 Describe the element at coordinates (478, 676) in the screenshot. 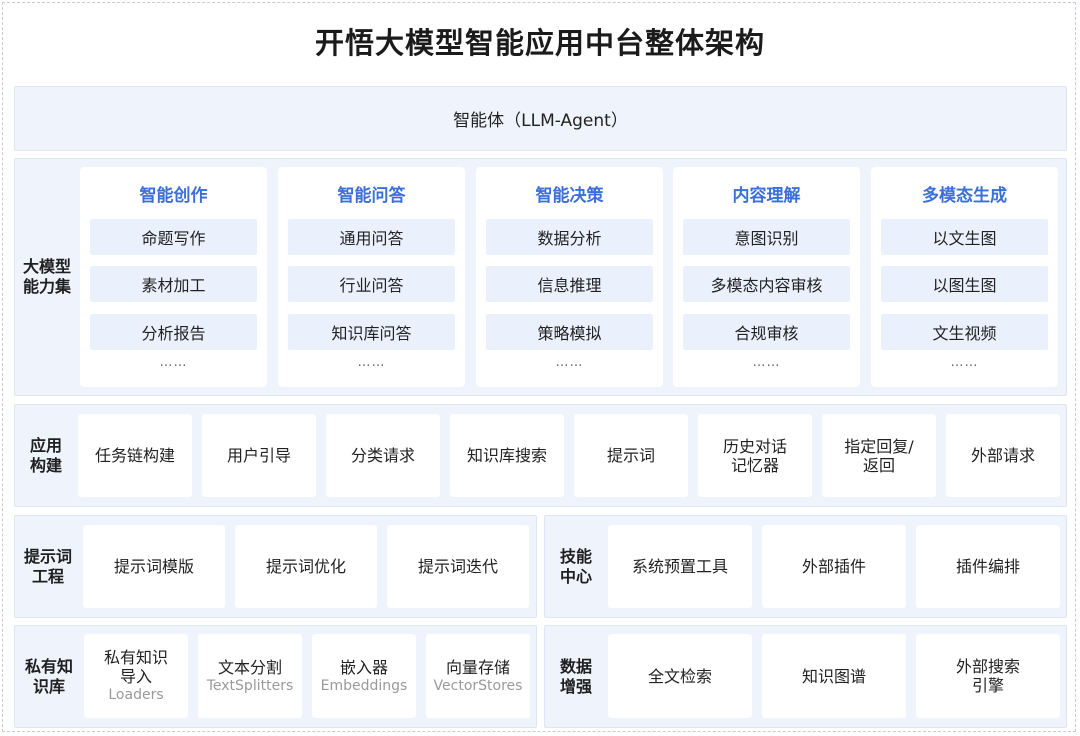

I see `knowledge-base-item: 向量存储 VectorStores` at that location.